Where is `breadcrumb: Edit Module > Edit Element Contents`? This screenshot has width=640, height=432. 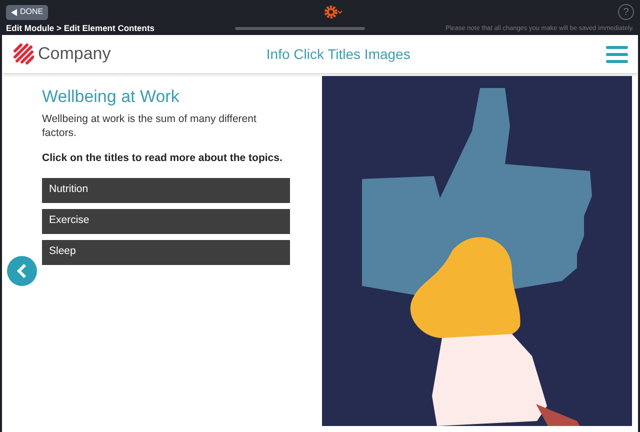
breadcrumb: Edit Module > Edit Element Contents is located at coordinates (80, 28).